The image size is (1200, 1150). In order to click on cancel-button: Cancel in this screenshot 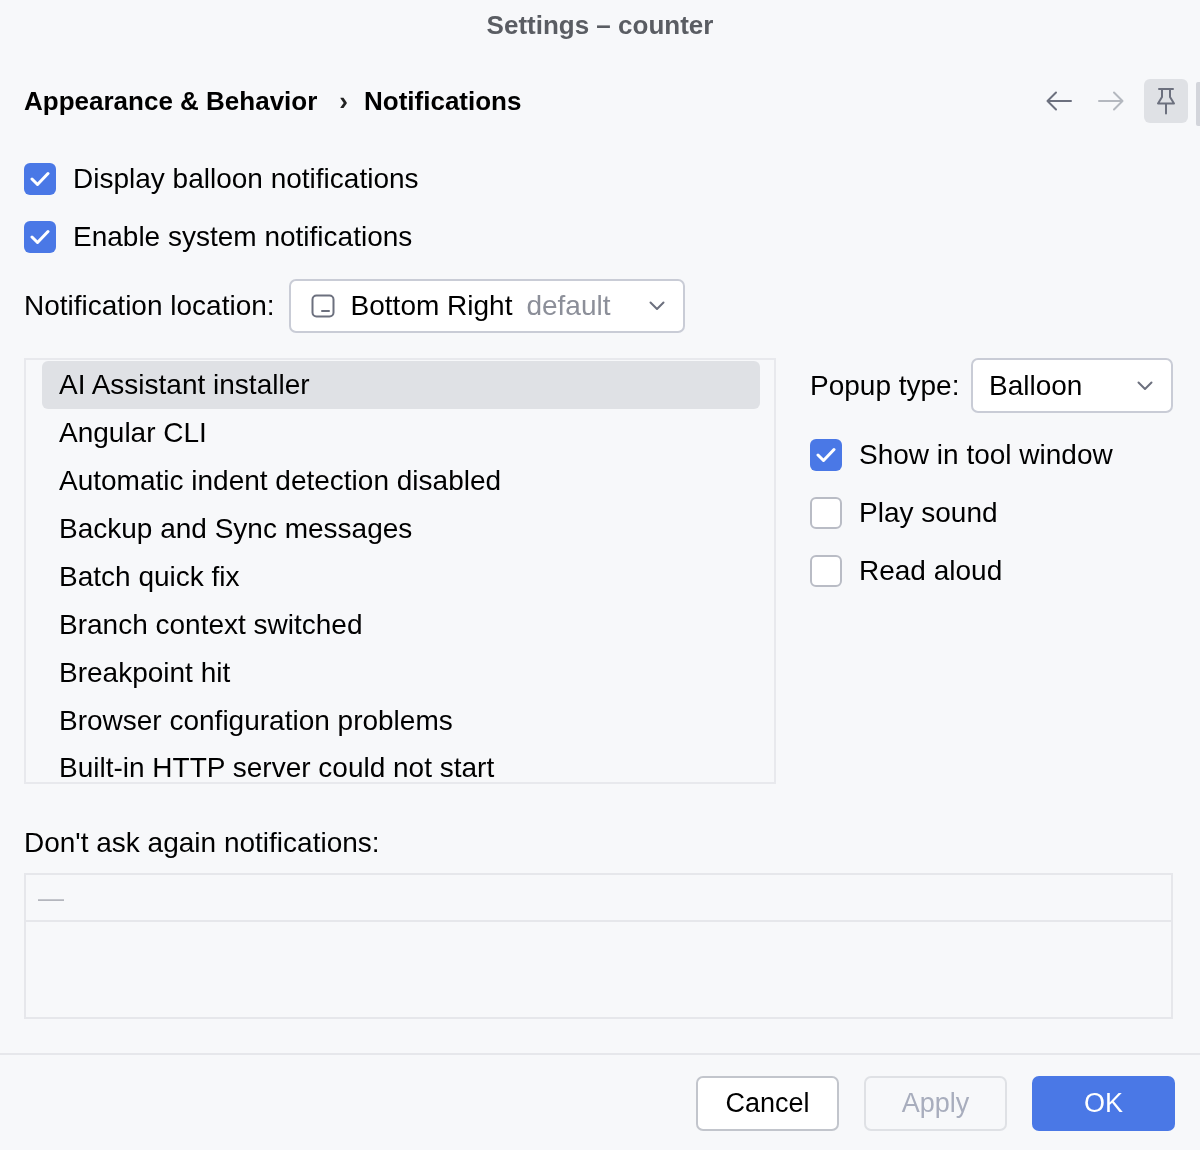, I will do `click(767, 1103)`.